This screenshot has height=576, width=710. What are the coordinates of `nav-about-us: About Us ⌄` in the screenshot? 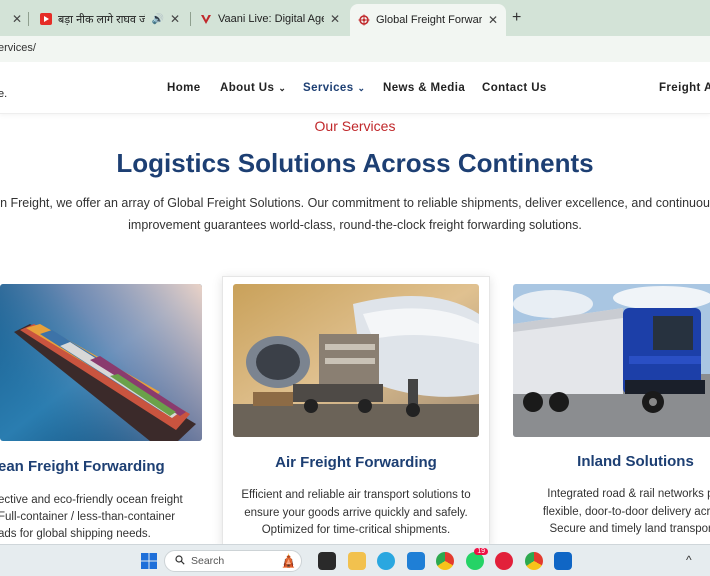 It's located at (253, 88).